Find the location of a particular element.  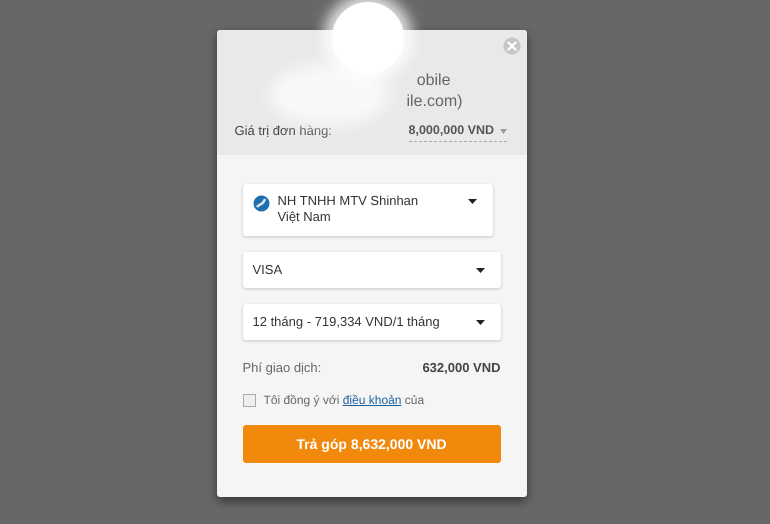

terms-link: điều khoản is located at coordinates (372, 400).